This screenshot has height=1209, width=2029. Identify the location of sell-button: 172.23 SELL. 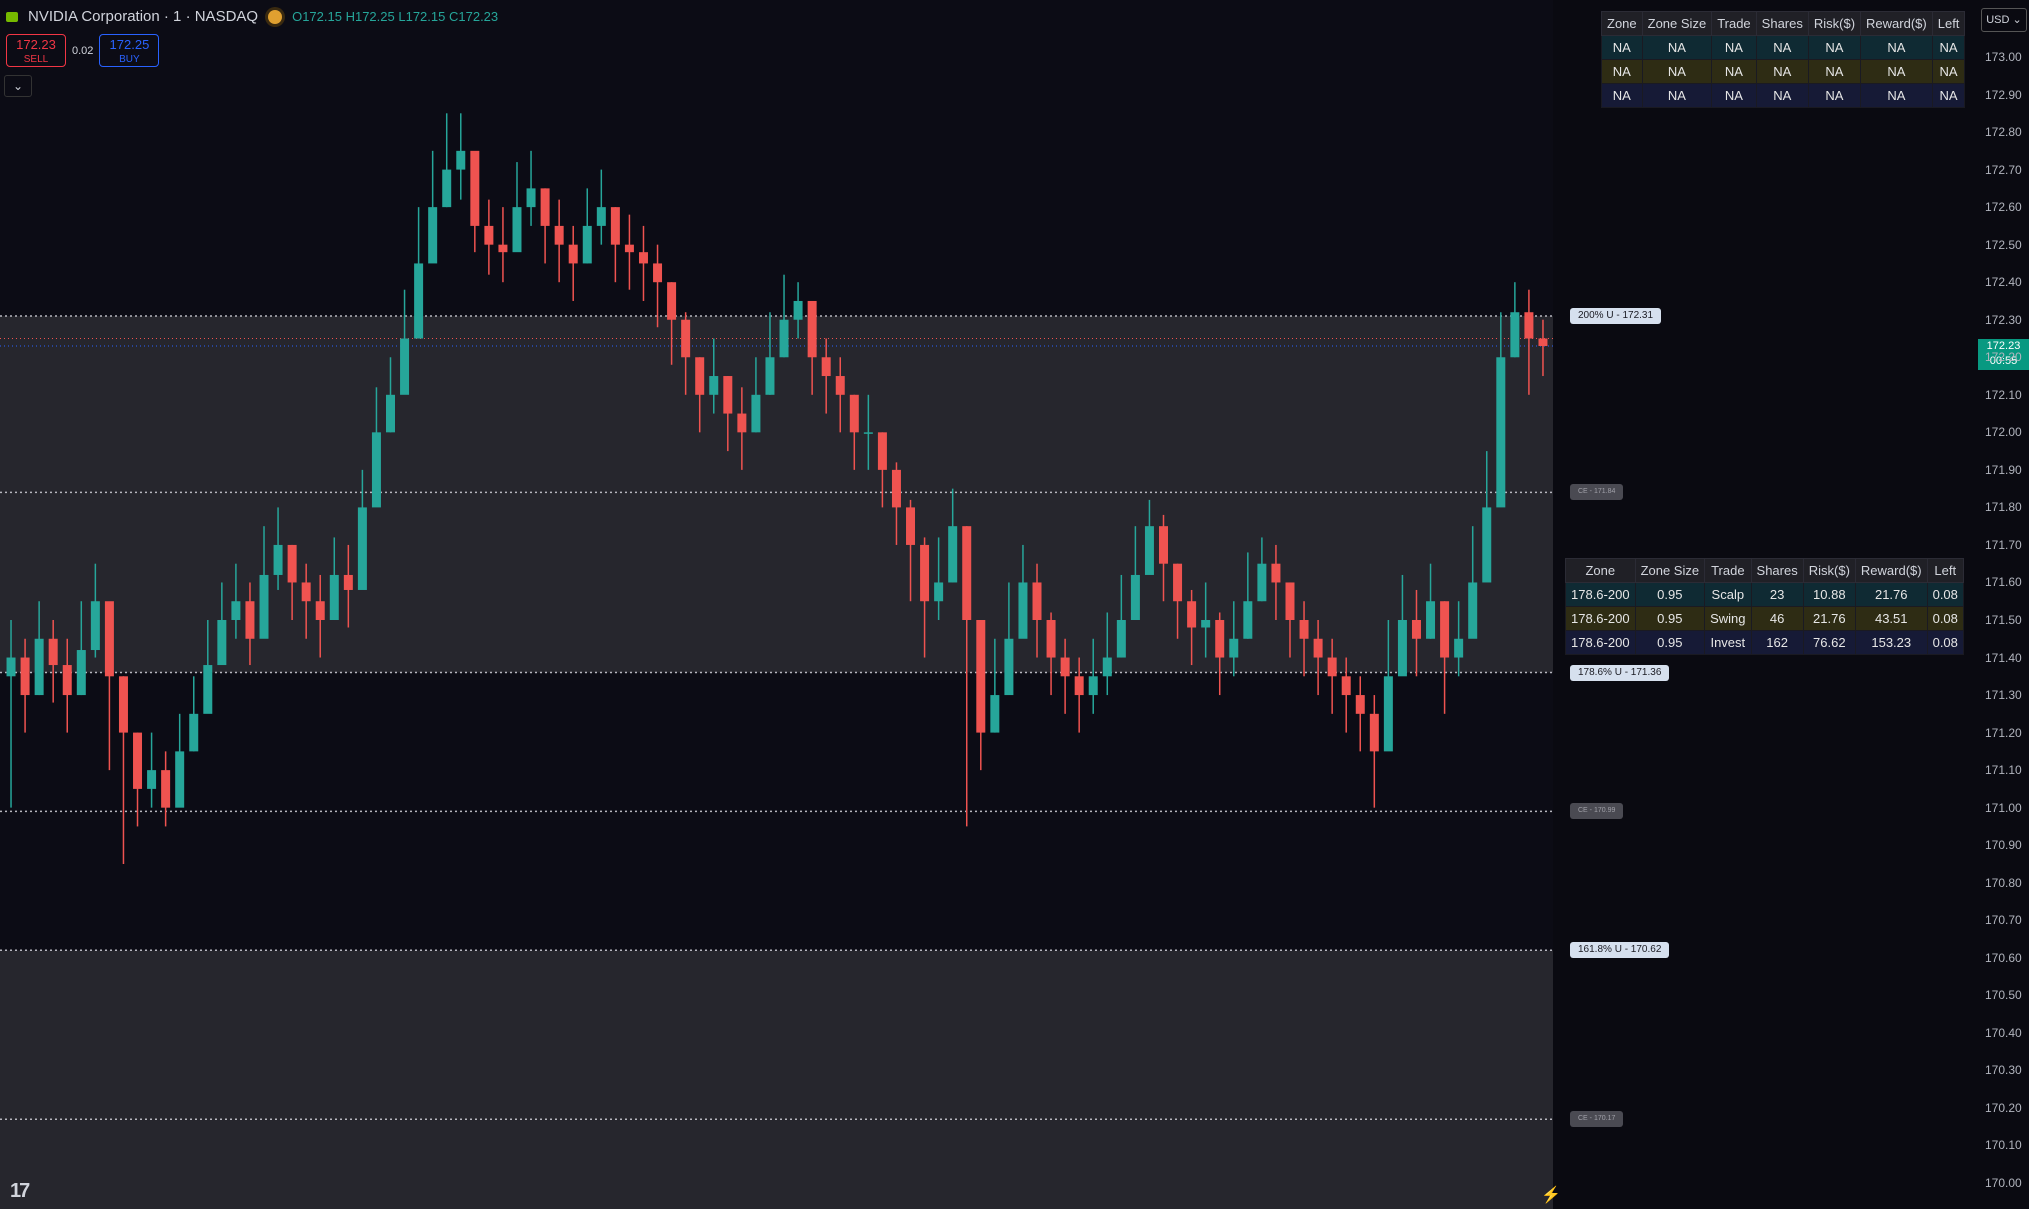
(36, 50).